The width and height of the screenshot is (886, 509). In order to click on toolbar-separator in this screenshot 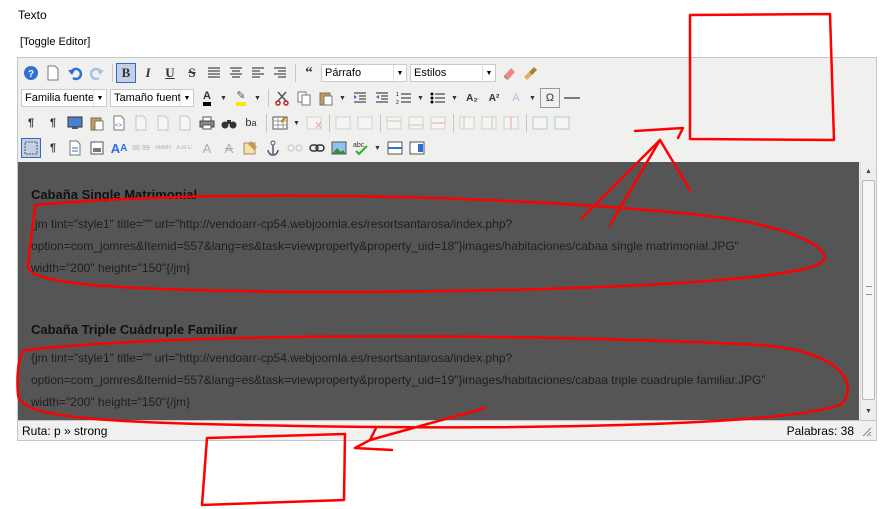, I will do `click(268, 98)`.